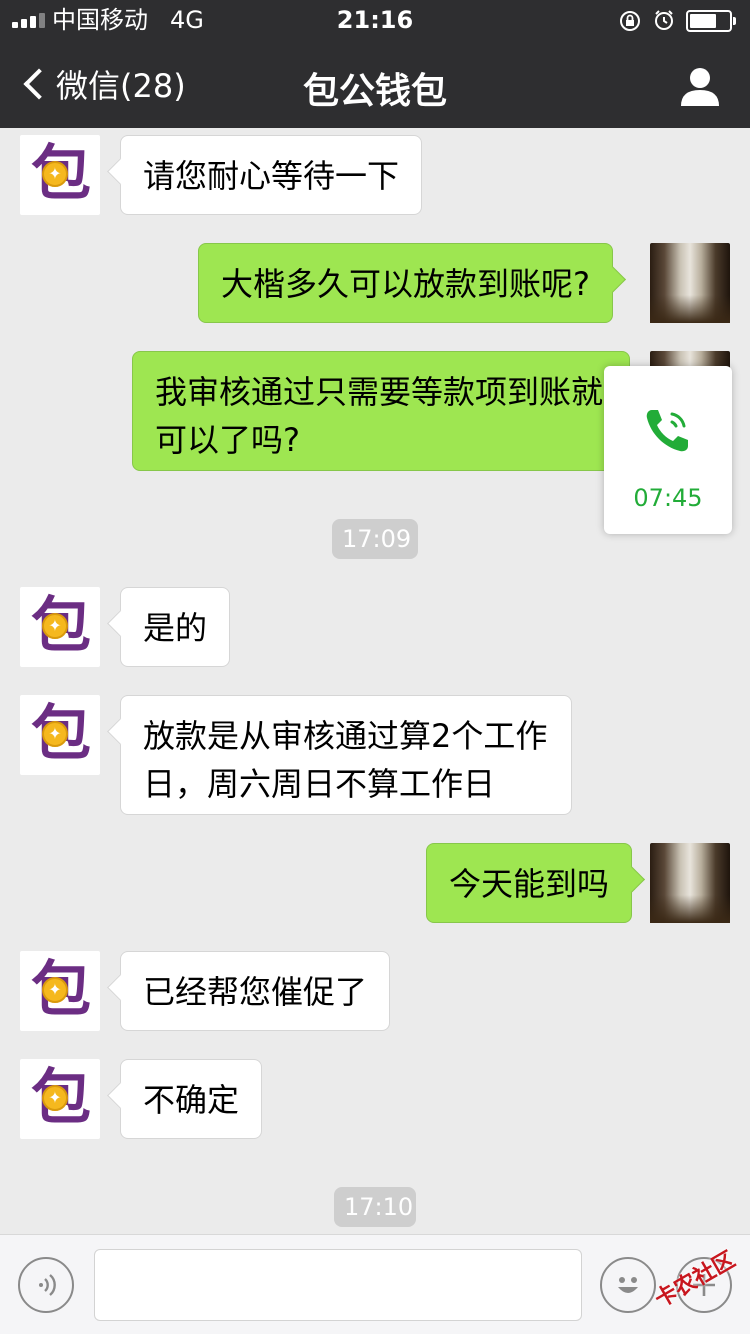 The image size is (750, 1334). Describe the element at coordinates (338, 1285) in the screenshot. I see `message-input` at that location.